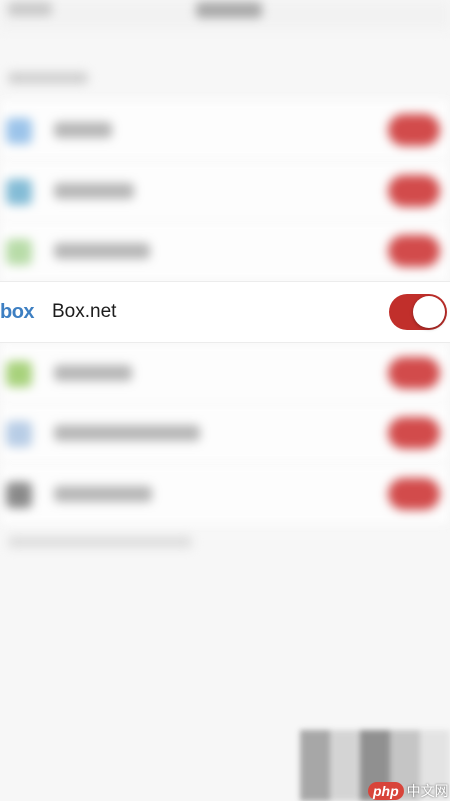 The image size is (450, 801). I want to click on watermark-logo: php, so click(386, 791).